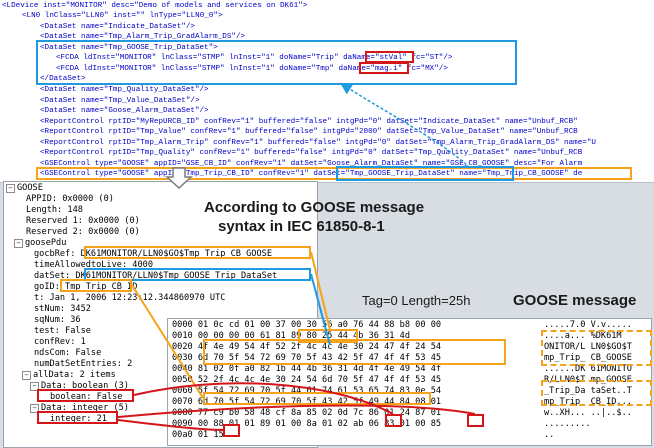 This screenshot has height=448, width=654. Describe the element at coordinates (384, 68) in the screenshot. I see `magi-highlight-box` at that location.